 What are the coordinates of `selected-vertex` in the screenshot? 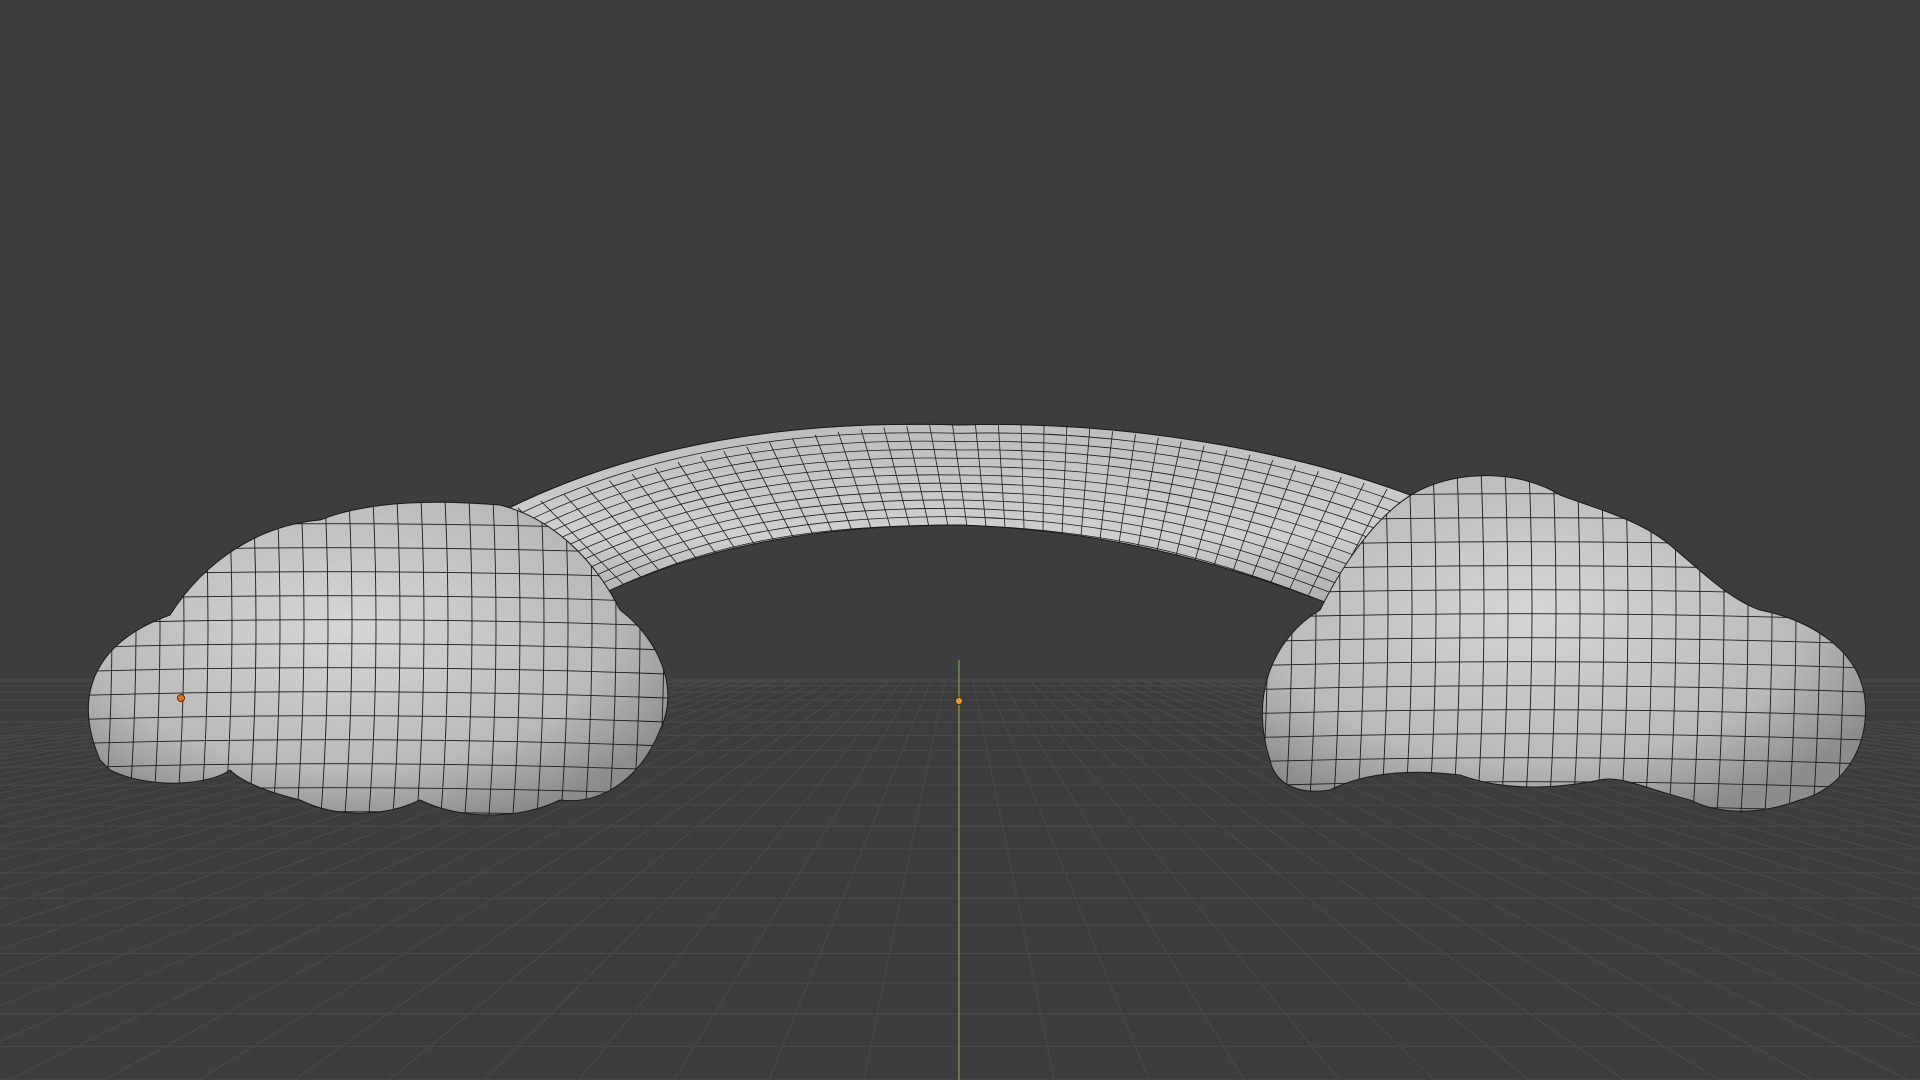 It's located at (181, 698).